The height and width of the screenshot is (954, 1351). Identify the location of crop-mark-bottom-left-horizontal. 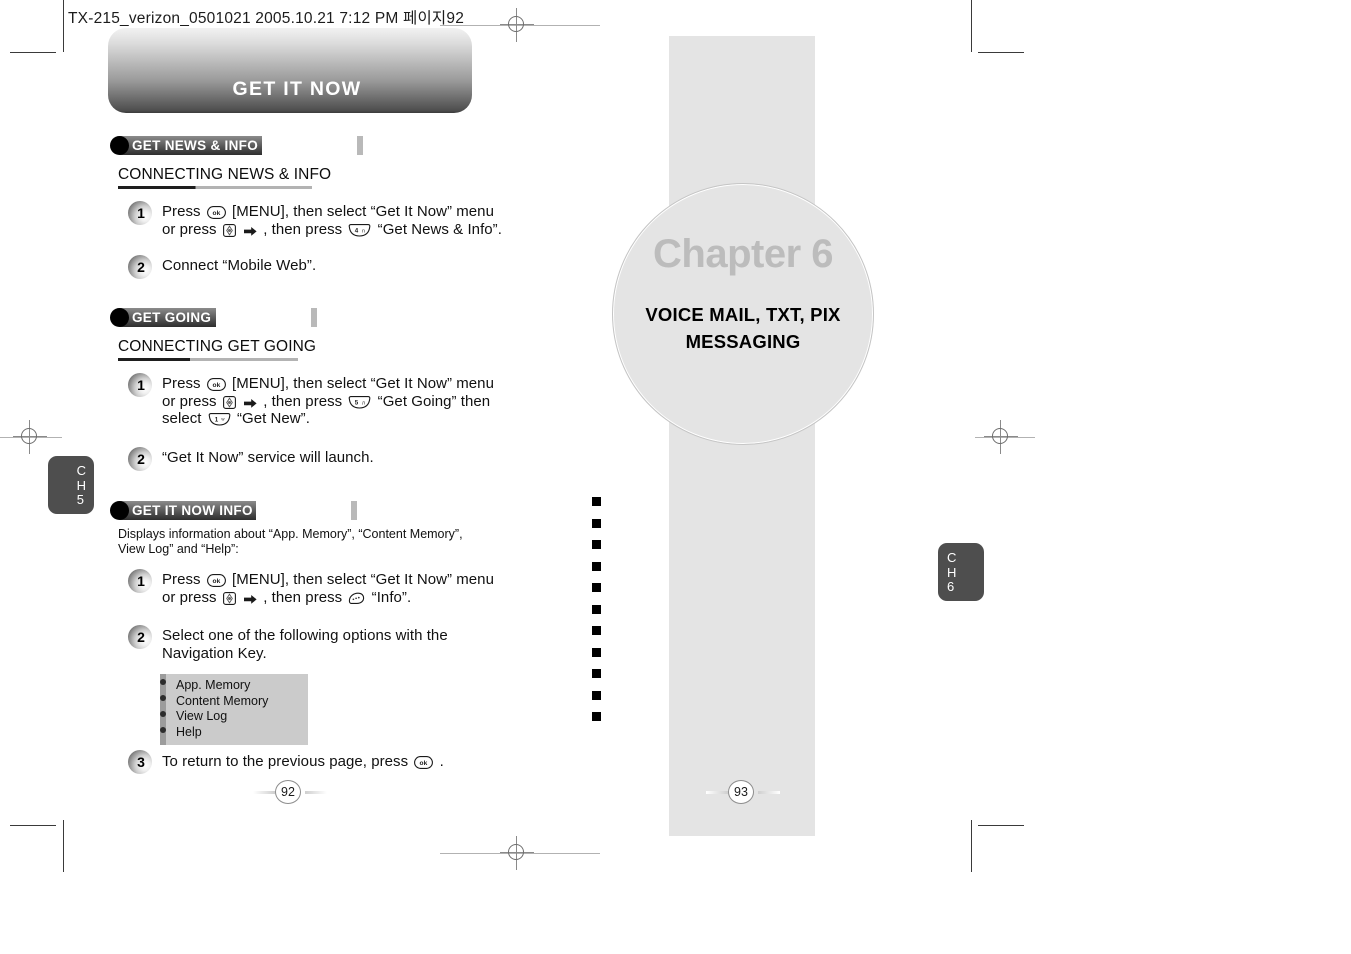
(33, 825).